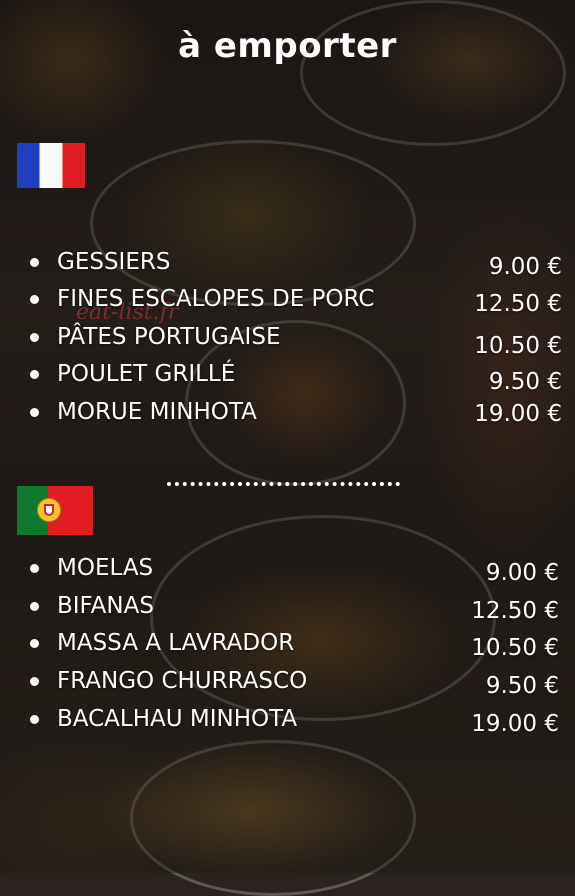  I want to click on menu-item: BACALHAU MINHOTA 19.00 €, so click(287, 719).